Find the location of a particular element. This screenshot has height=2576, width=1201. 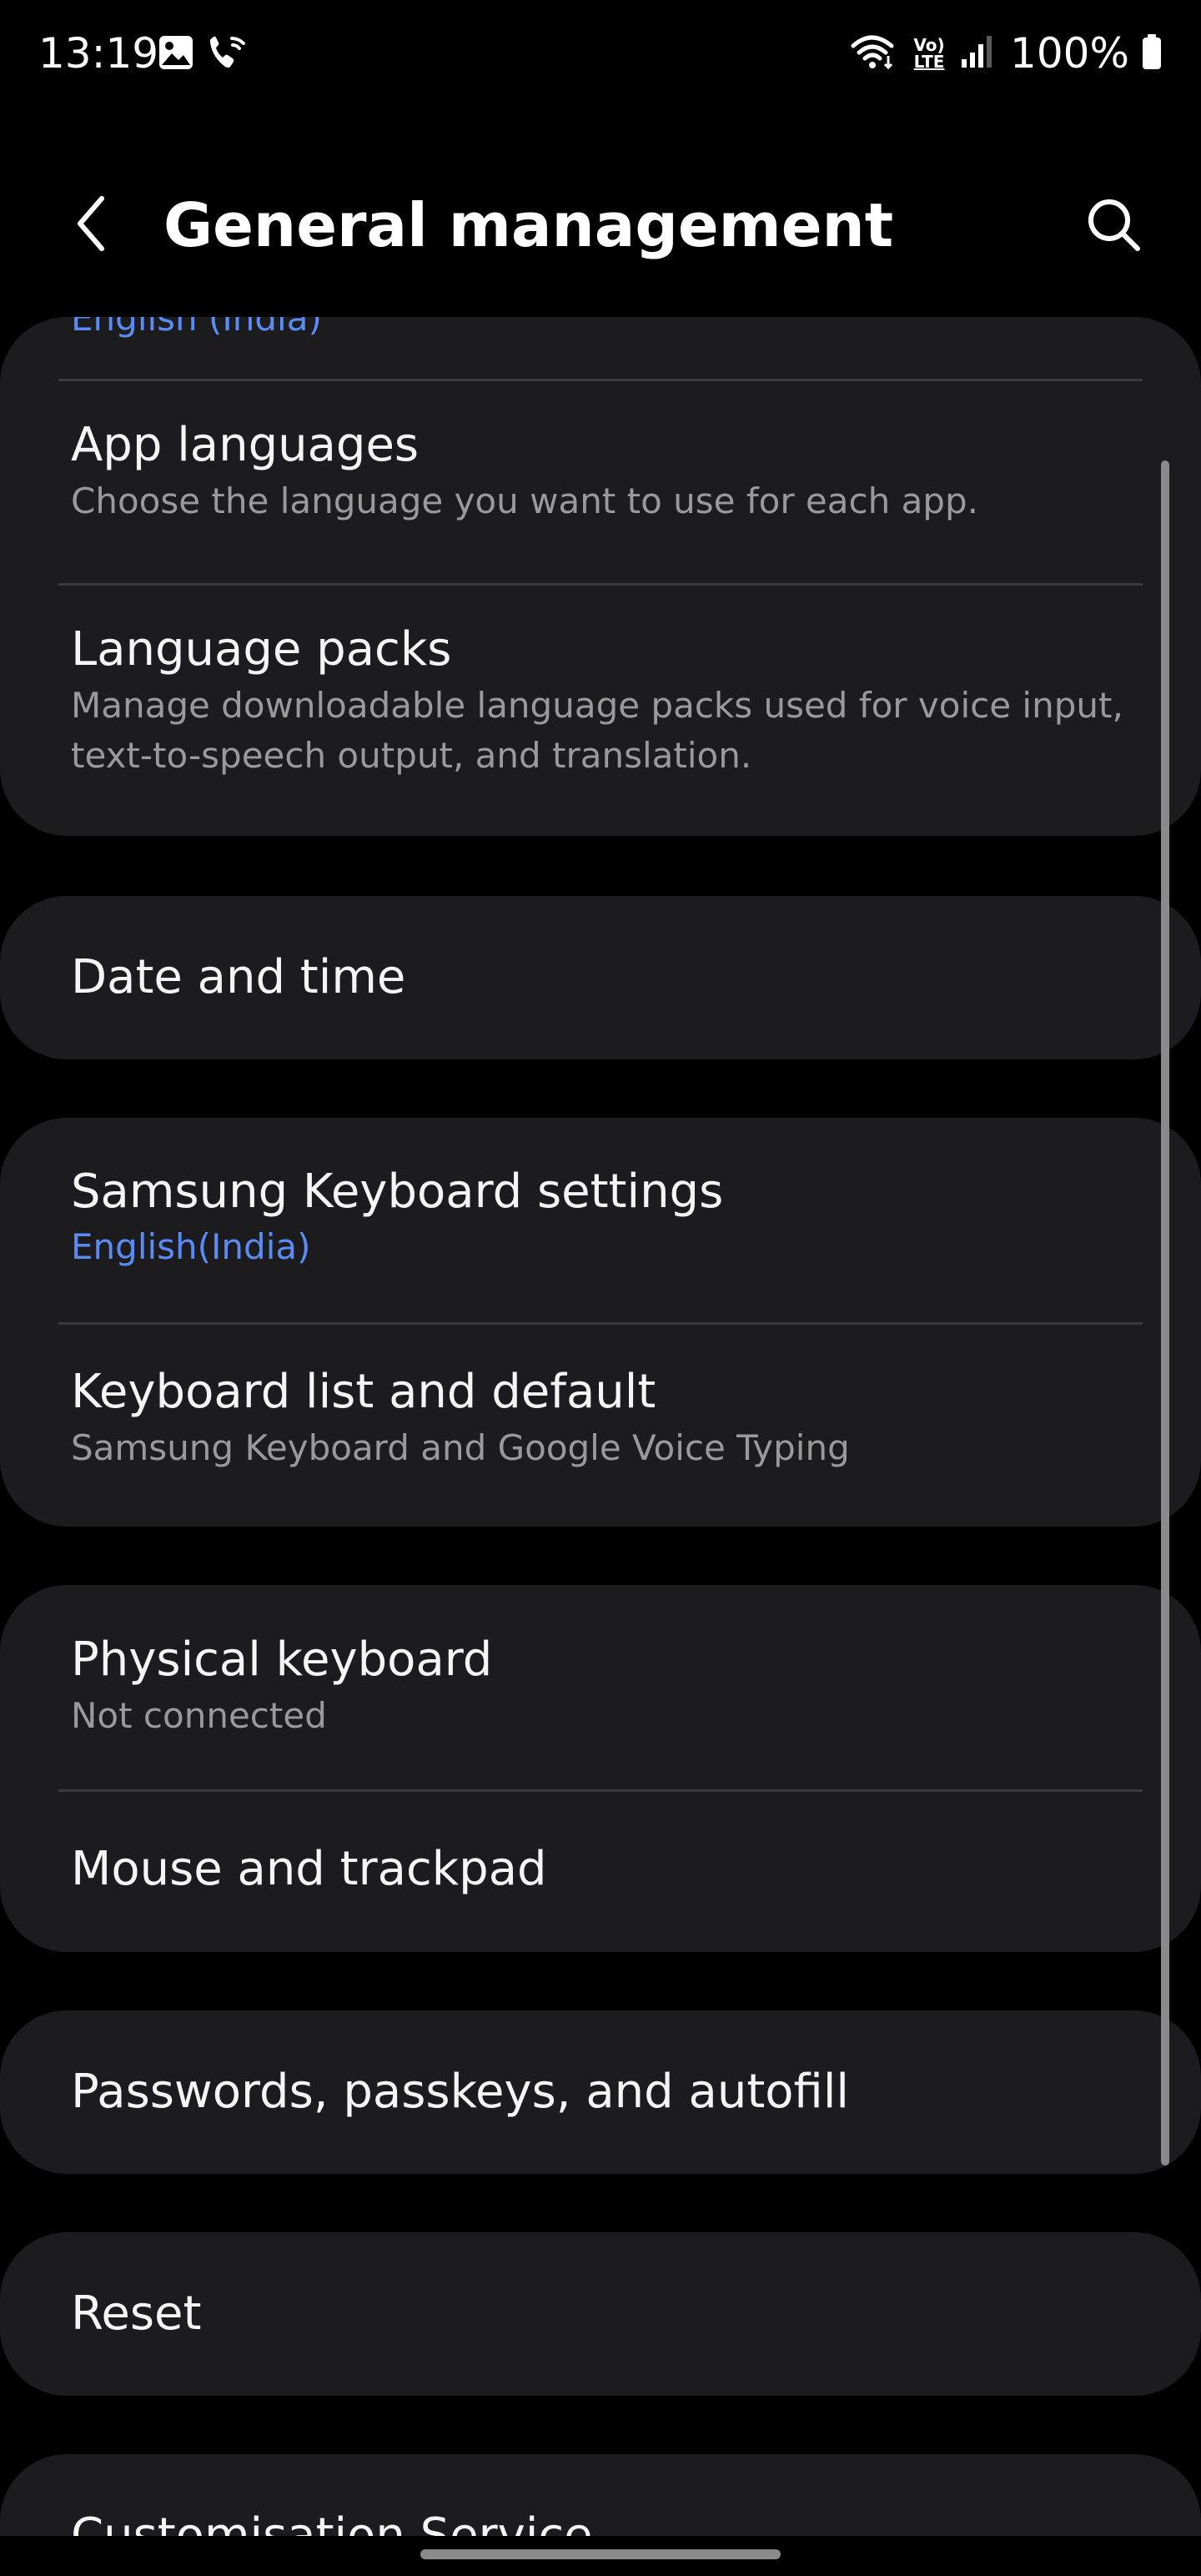

gallery-icon is located at coordinates (176, 54).